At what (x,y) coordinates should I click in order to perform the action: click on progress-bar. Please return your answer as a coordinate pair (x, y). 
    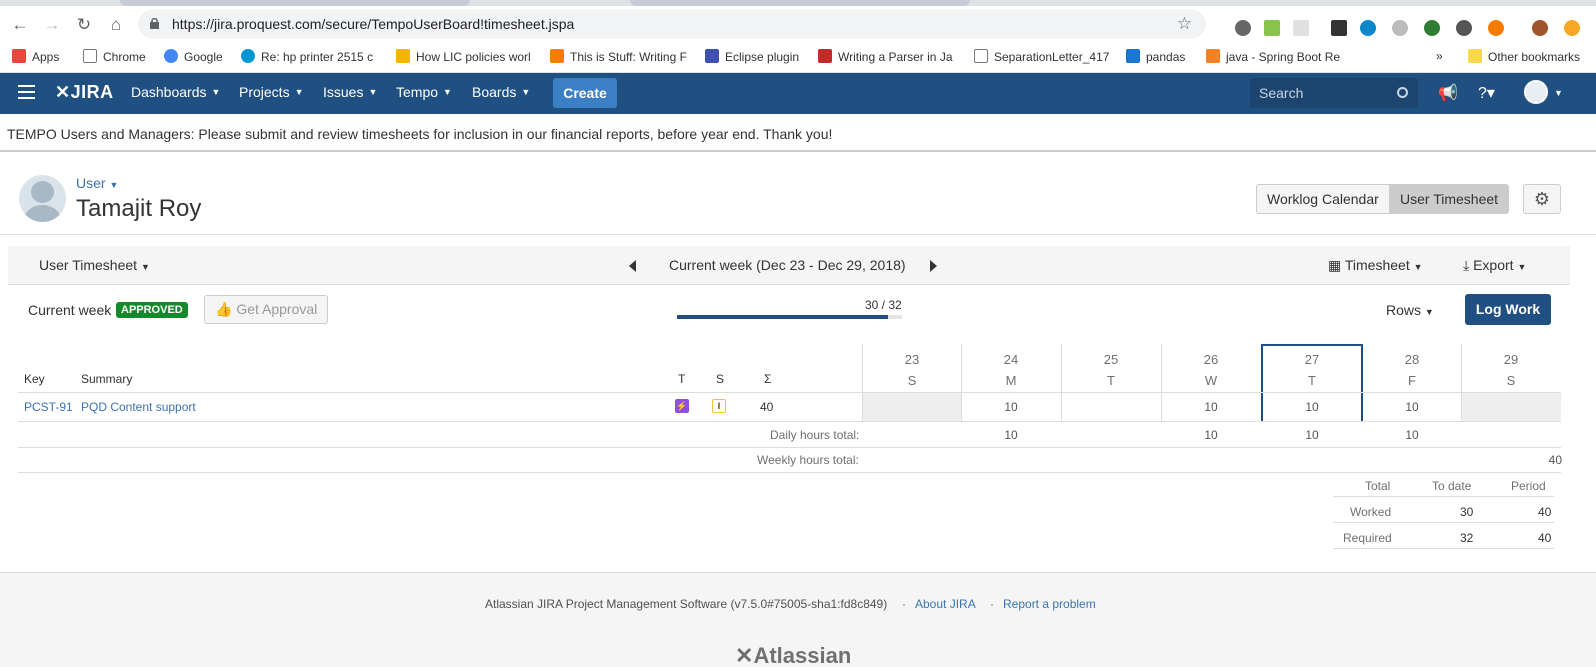
    Looking at the image, I should click on (789, 317).